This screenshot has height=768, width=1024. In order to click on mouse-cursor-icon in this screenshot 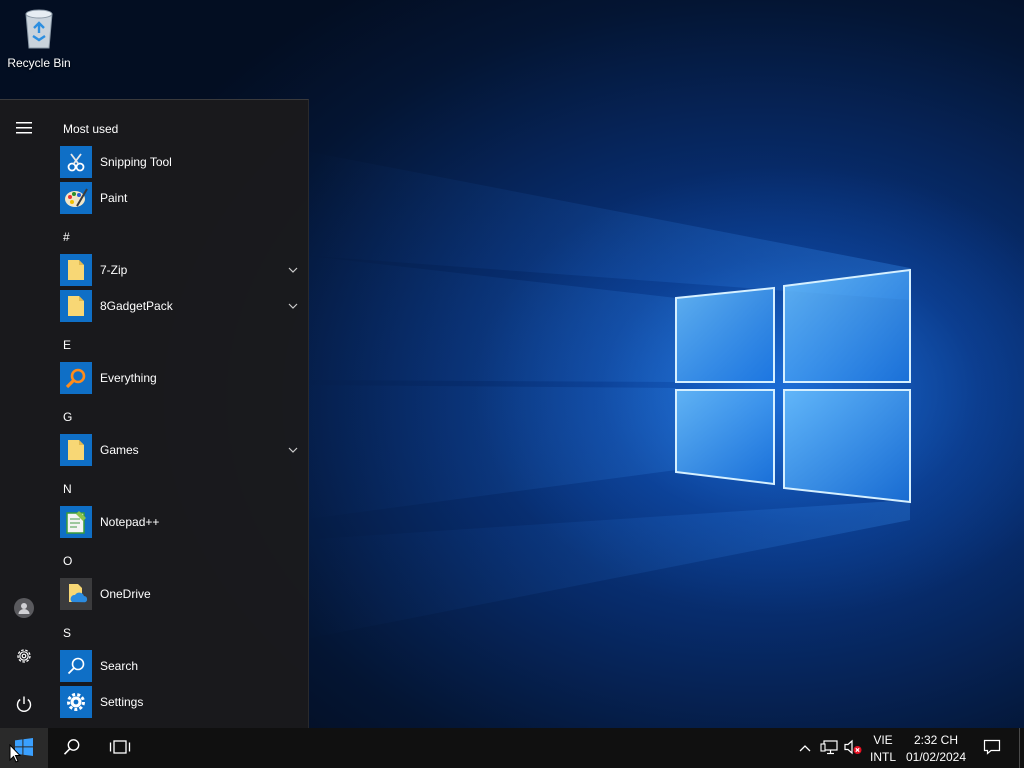, I will do `click(15, 753)`.